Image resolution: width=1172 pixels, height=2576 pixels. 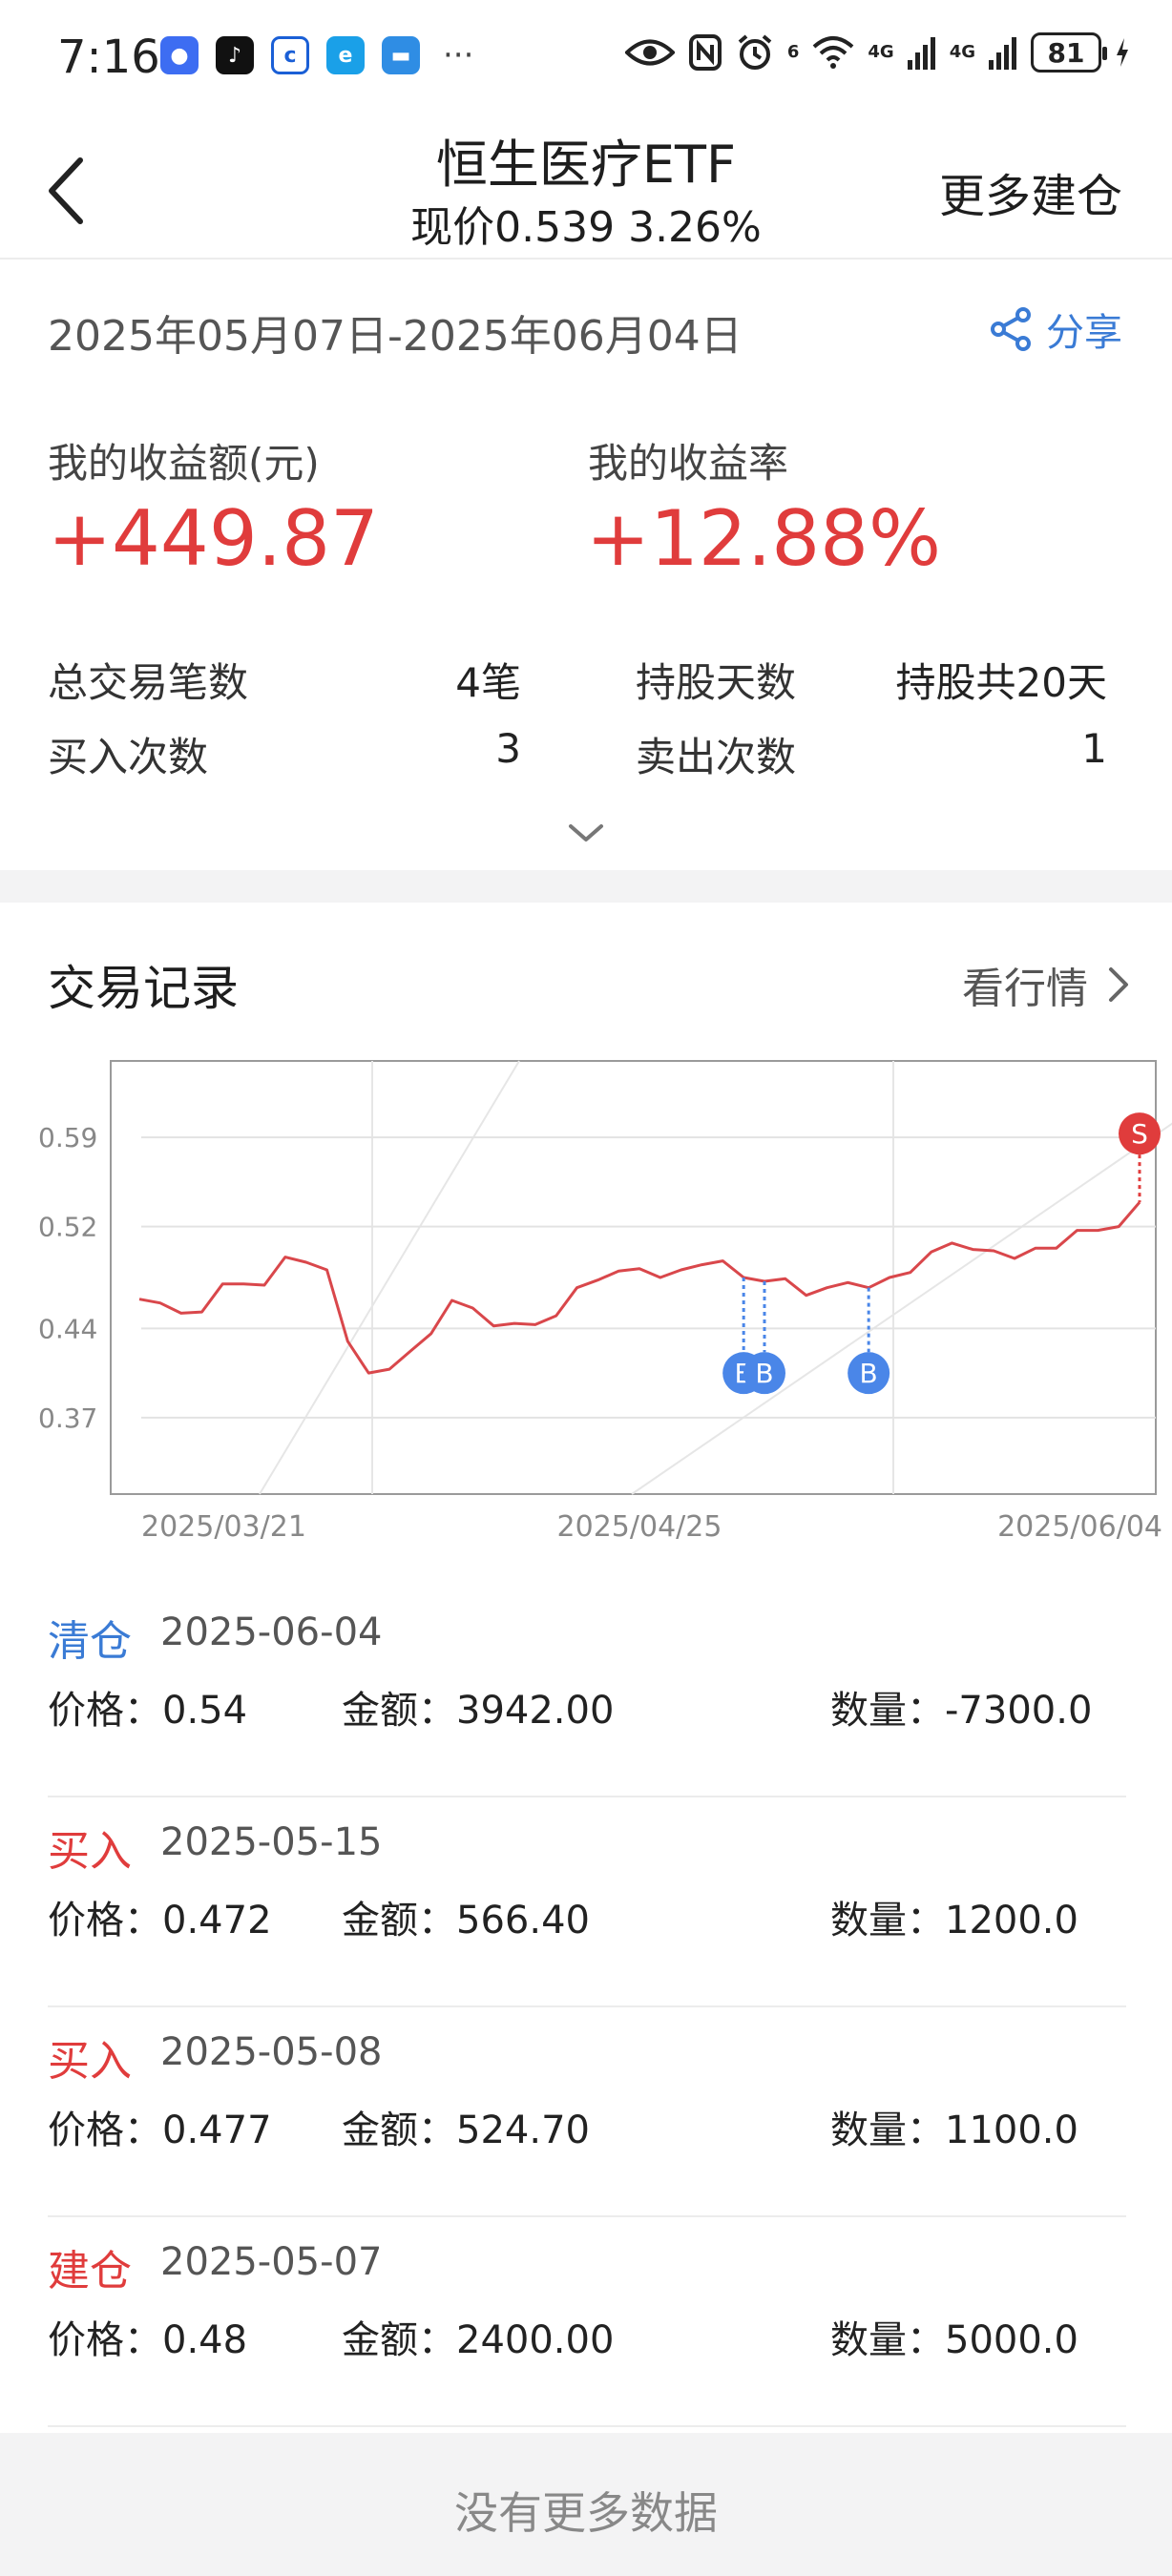 What do you see at coordinates (586, 886) in the screenshot?
I see `section-divider` at bounding box center [586, 886].